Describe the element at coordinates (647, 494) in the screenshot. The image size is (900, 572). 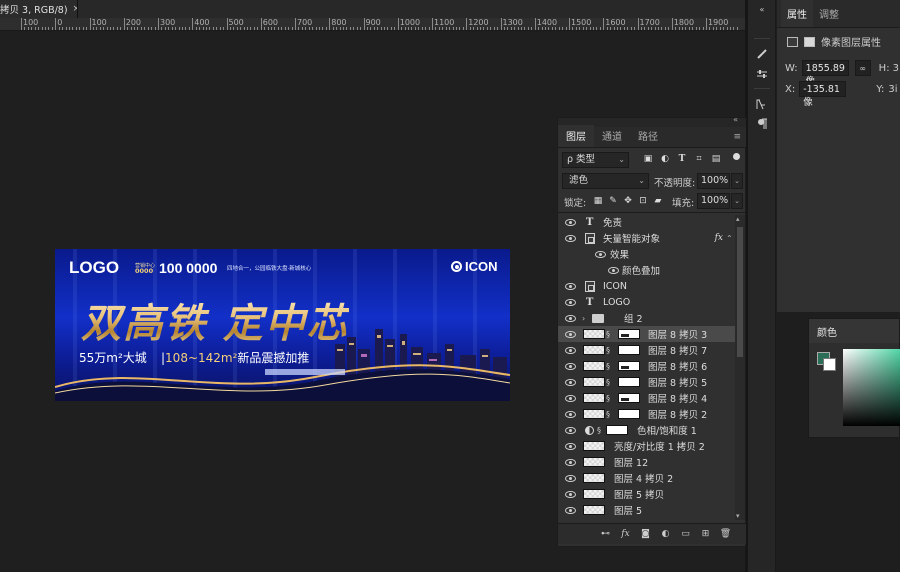
I see `layer-row: 图层 5 拷贝` at that location.